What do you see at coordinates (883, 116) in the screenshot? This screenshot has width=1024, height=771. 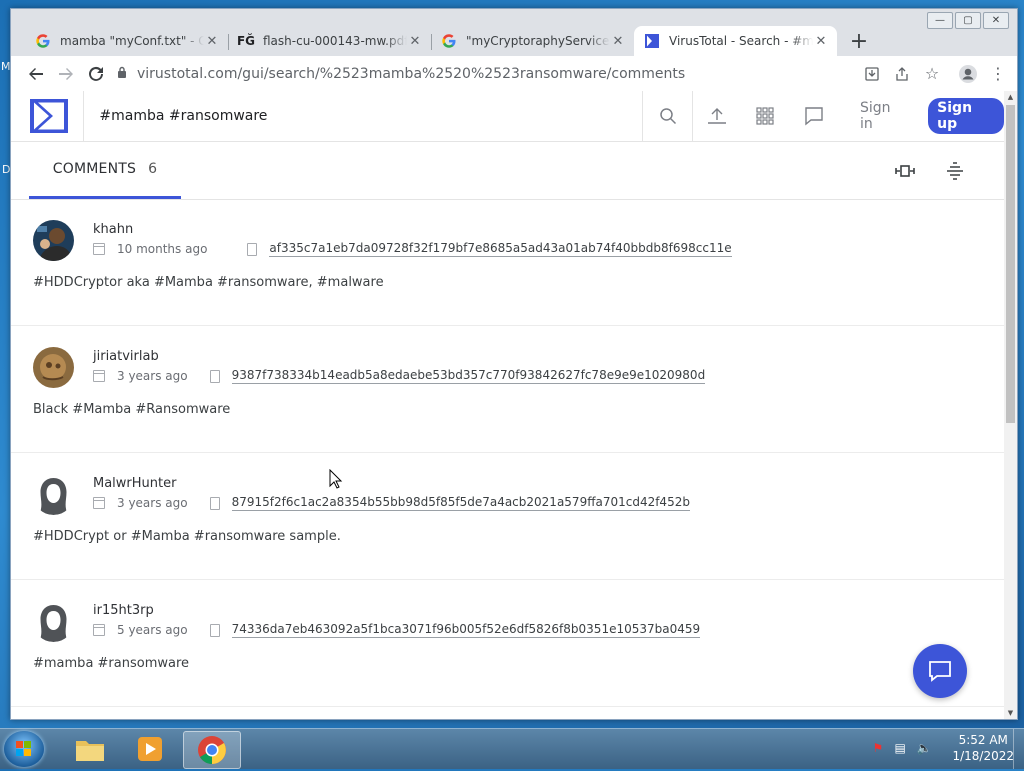 I see `sign-in-link: Sign in` at bounding box center [883, 116].